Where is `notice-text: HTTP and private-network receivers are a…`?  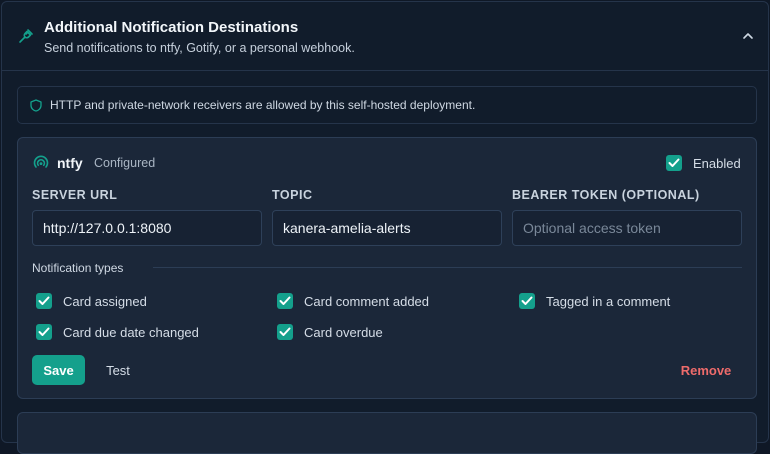 notice-text: HTTP and private-network receivers are a… is located at coordinates (263, 105).